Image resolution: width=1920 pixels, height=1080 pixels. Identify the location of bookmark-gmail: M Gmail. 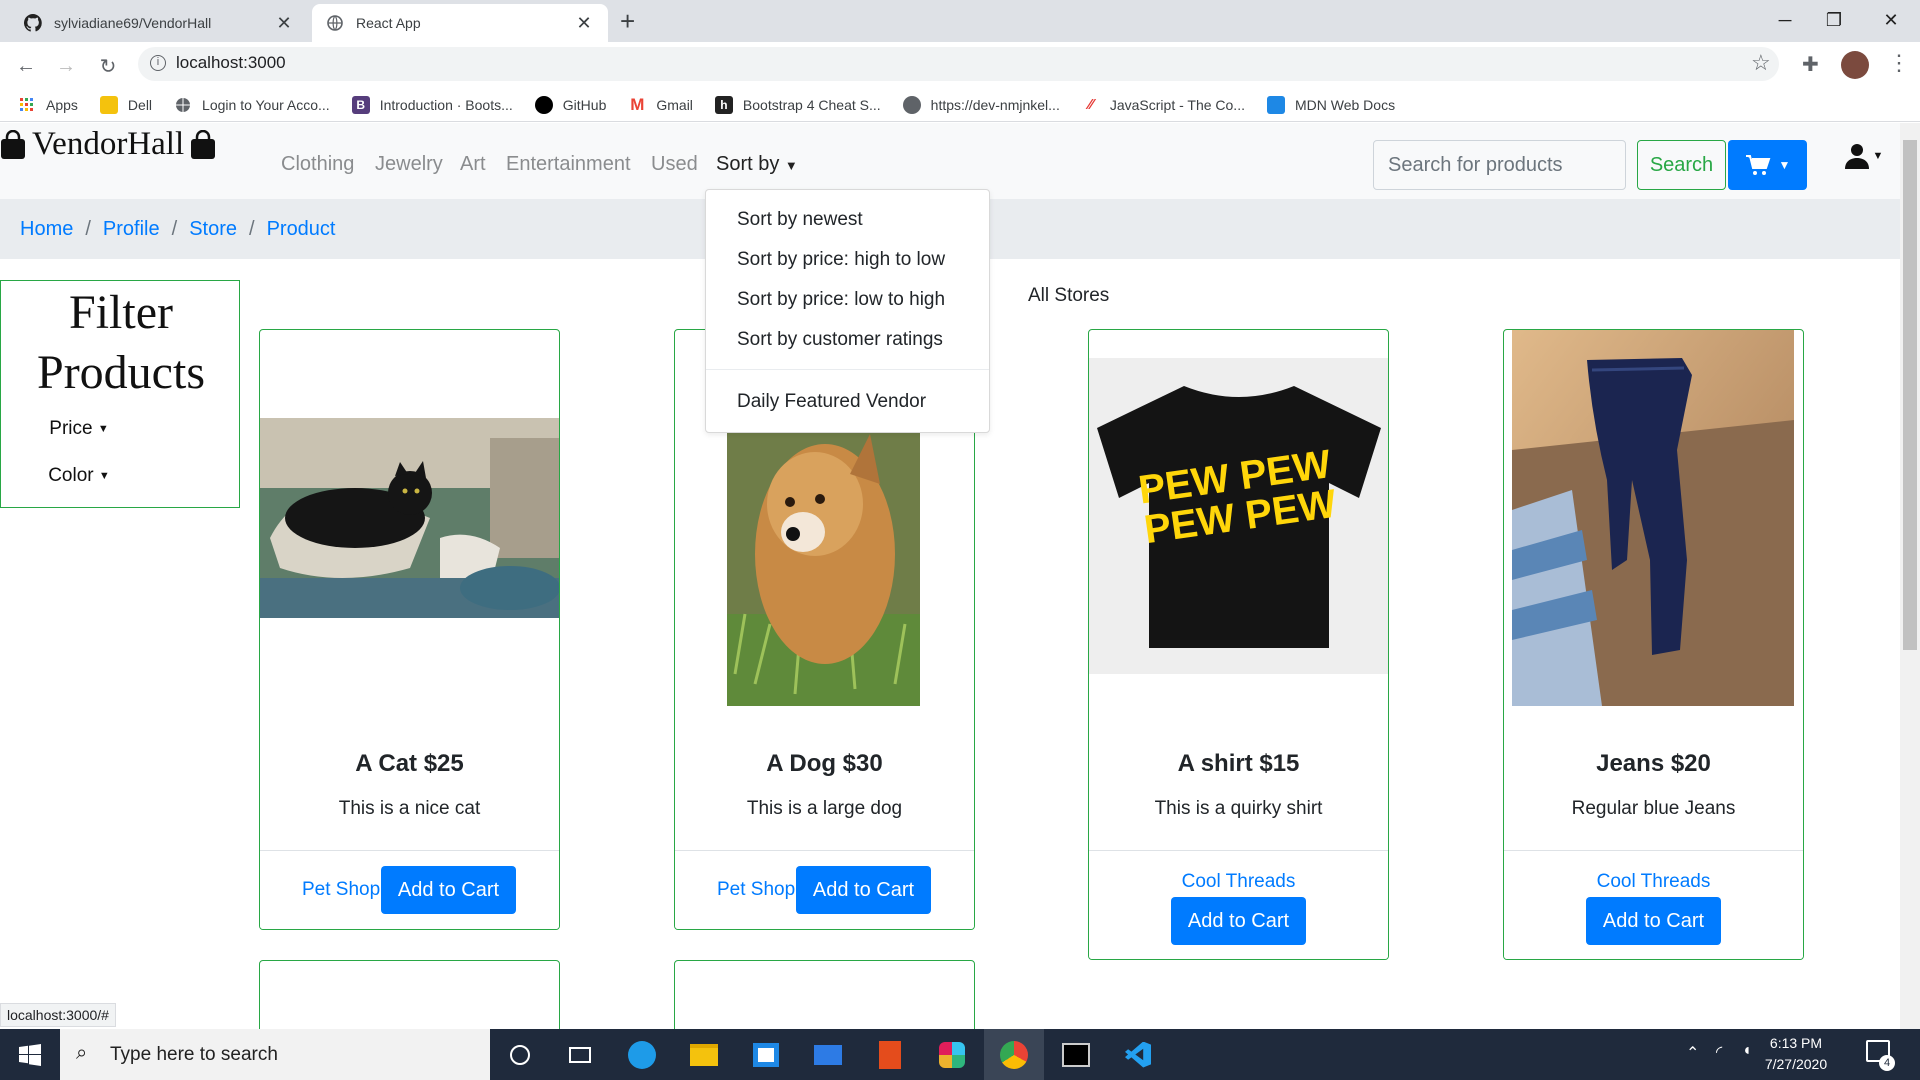
(660, 104).